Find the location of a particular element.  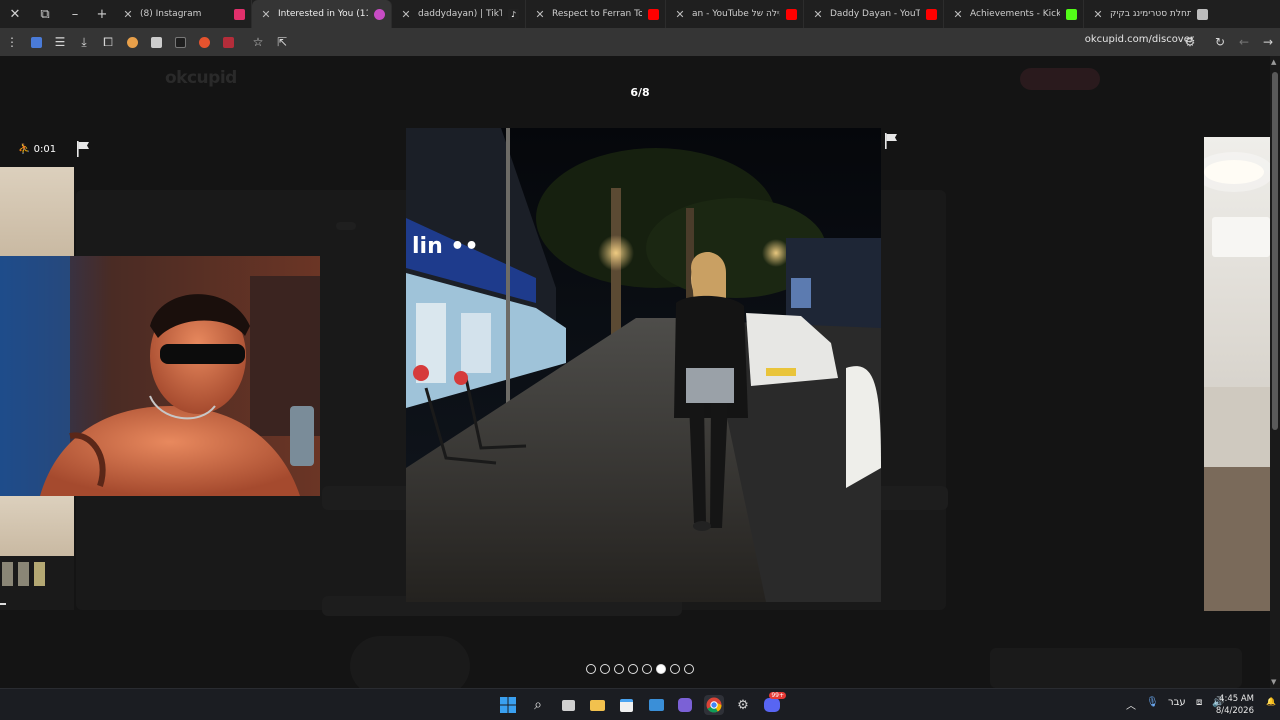

tab-youtube-daddy-dayan: ✕ Daddy Dayan - YouTube is located at coordinates (874, 14).